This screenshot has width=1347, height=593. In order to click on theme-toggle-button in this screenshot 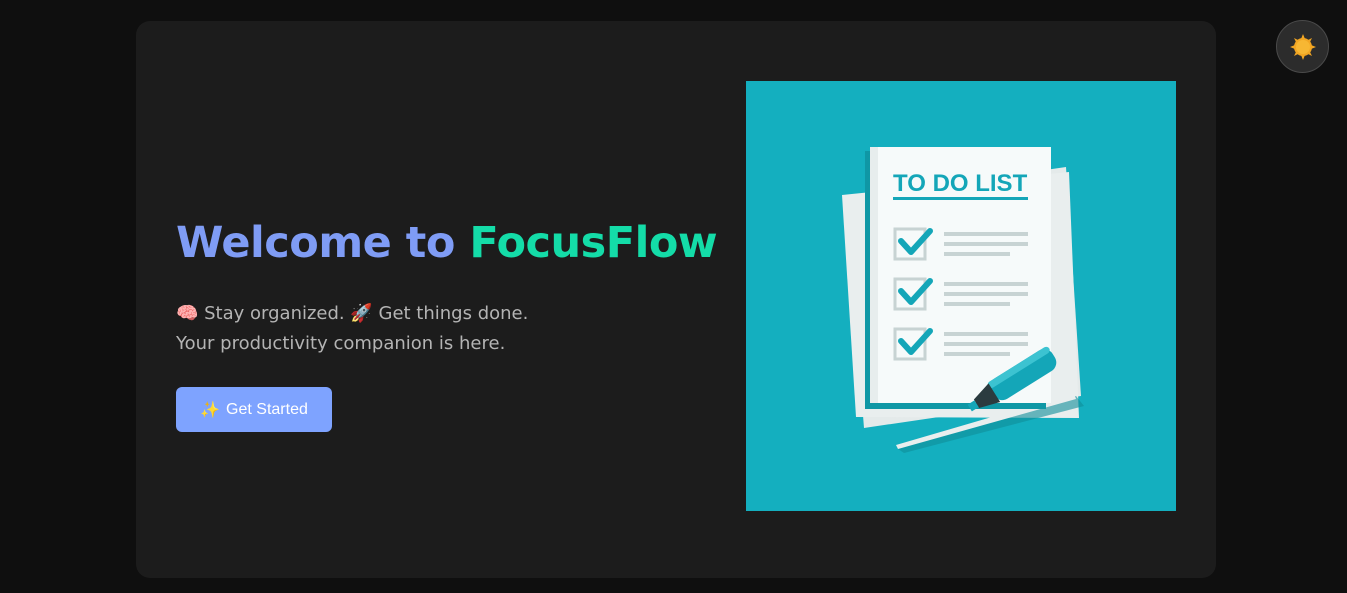, I will do `click(1302, 46)`.